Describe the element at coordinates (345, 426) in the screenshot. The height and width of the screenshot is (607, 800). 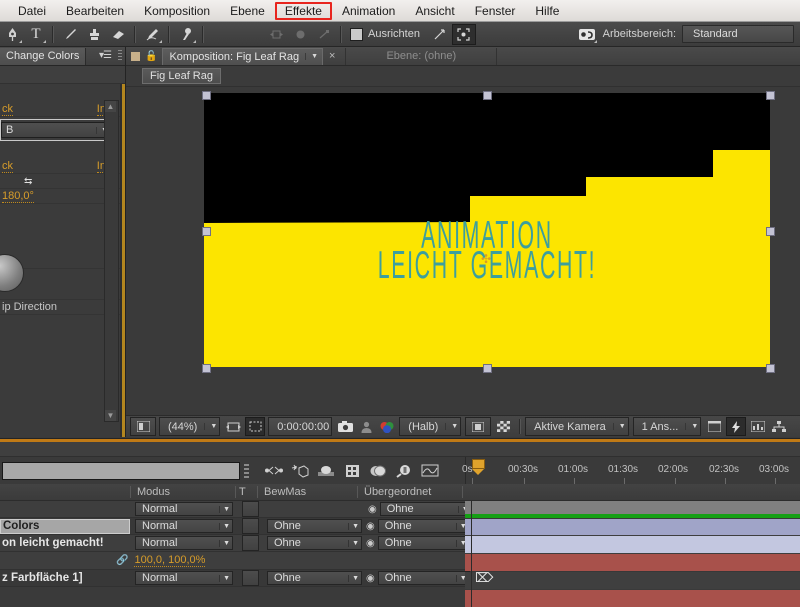
I see `camera-icon` at that location.